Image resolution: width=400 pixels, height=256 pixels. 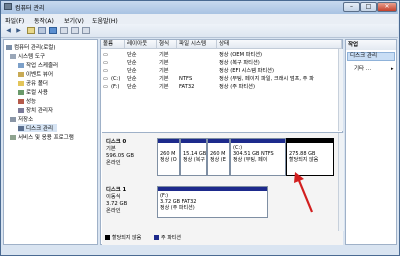 What do you see at coordinates (42, 30) in the screenshot?
I see `console-tree-icon` at bounding box center [42, 30].